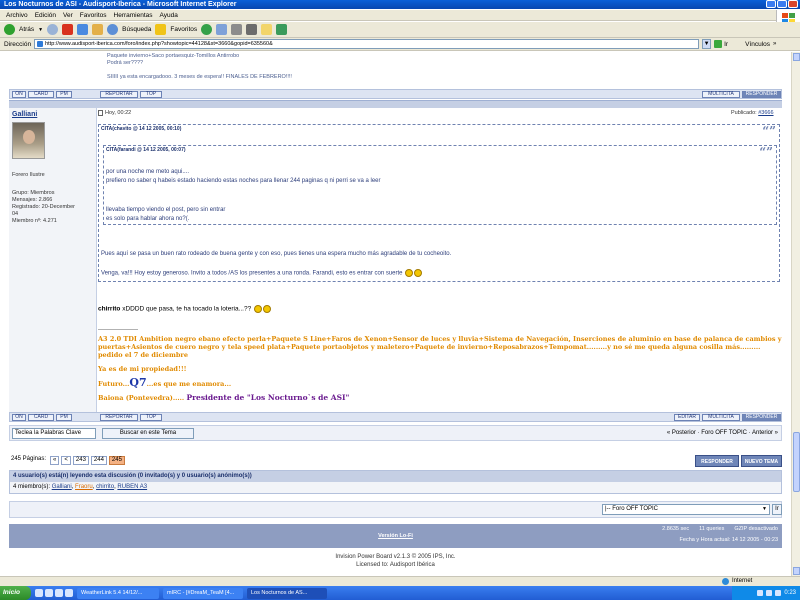 The image size is (800, 600). What do you see at coordinates (100, 113) in the screenshot?
I see `post-page-icon` at bounding box center [100, 113].